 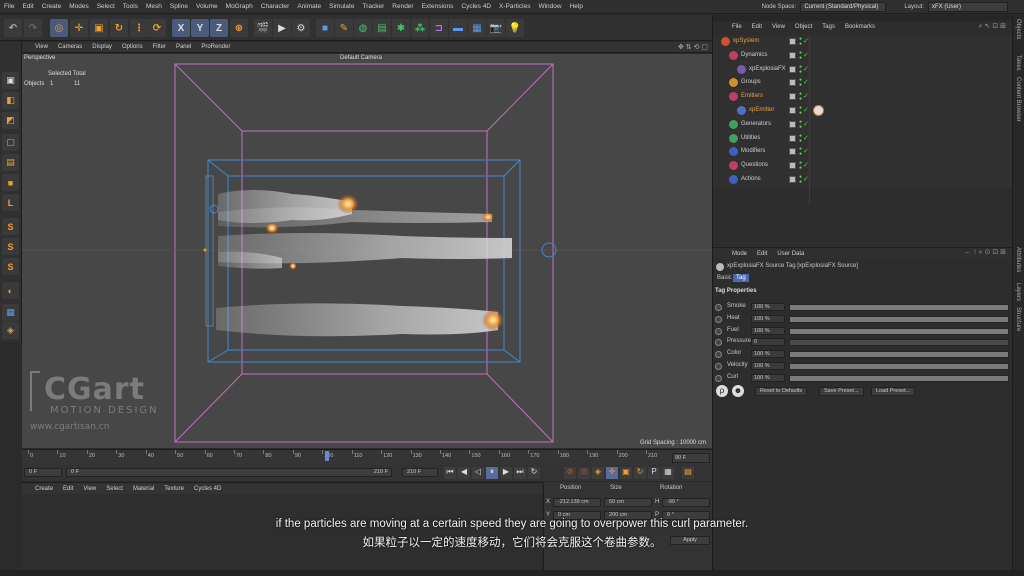 I want to click on menu-item: Window, so click(x=549, y=6).